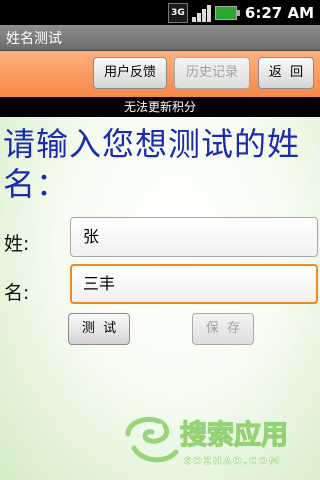  What do you see at coordinates (152, 440) in the screenshot?
I see `dragon-icon` at bounding box center [152, 440].